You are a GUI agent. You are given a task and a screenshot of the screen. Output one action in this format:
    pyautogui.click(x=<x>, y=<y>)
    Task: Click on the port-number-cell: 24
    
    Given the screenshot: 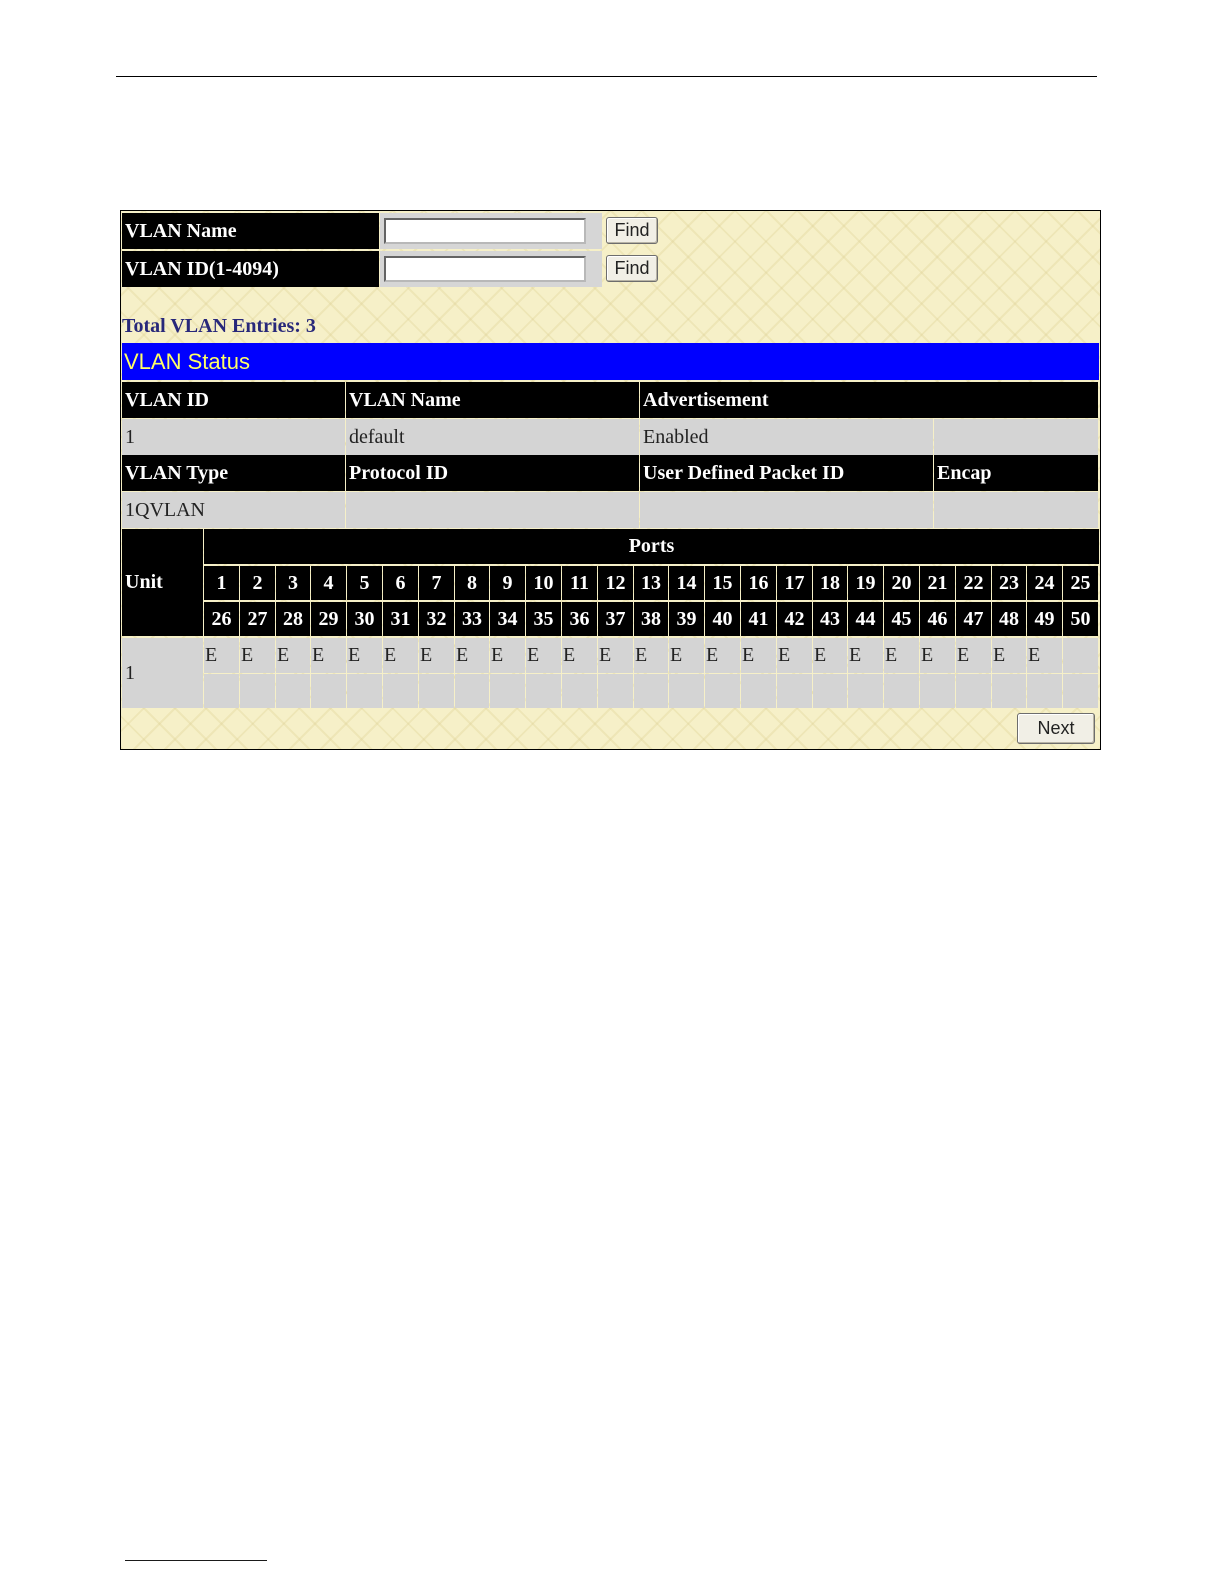 What is the action you would take?
    pyautogui.click(x=1044, y=583)
    